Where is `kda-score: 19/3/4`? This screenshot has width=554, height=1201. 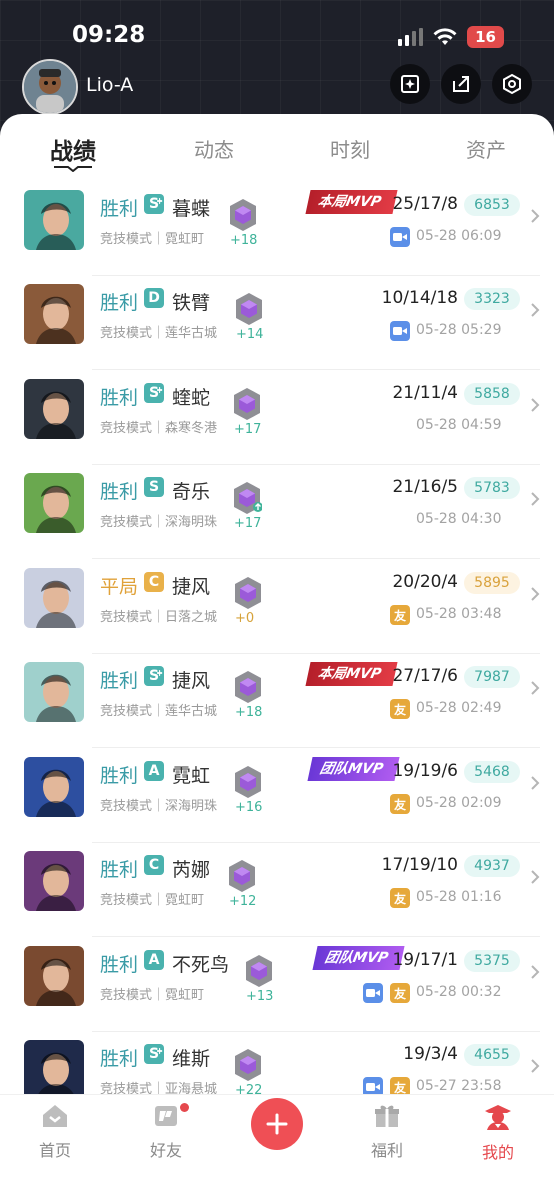 kda-score: 19/3/4 is located at coordinates (430, 1054).